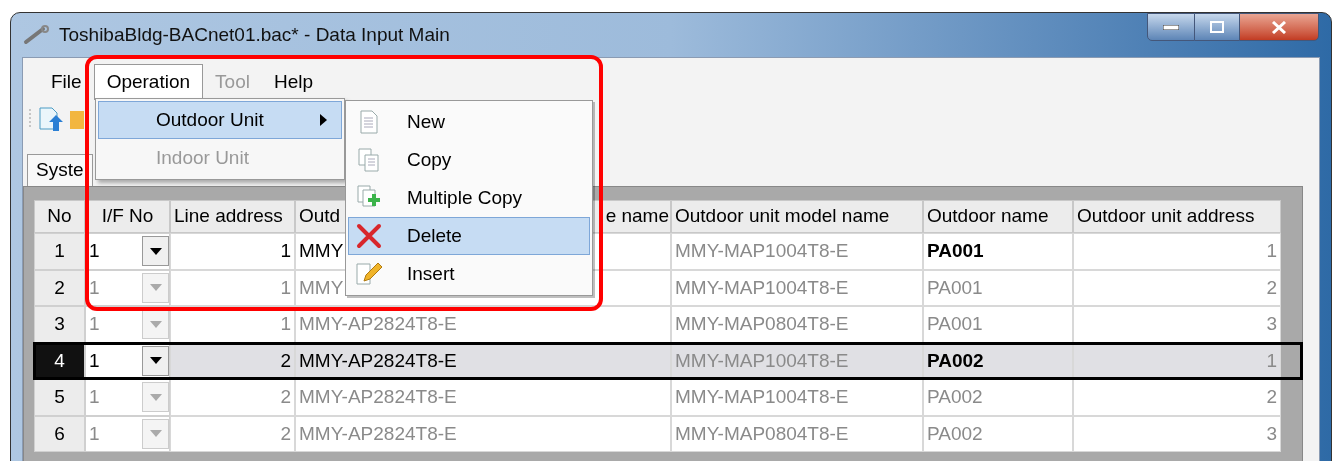  Describe the element at coordinates (320, 216) in the screenshot. I see `header-text: Outd` at that location.